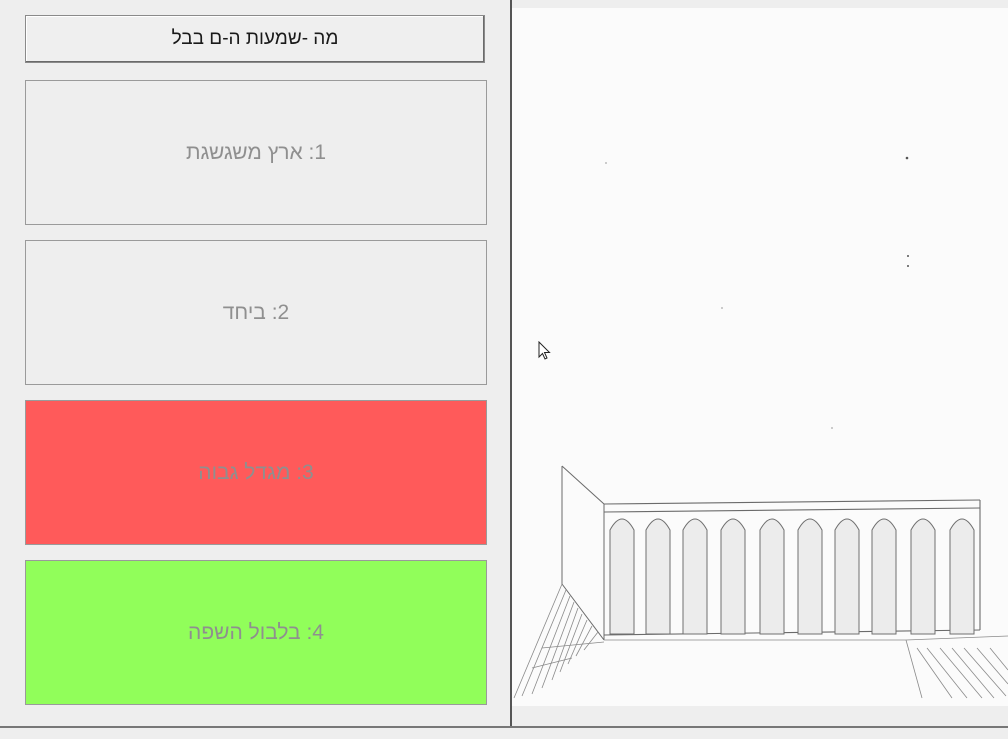 The height and width of the screenshot is (739, 1008). What do you see at coordinates (504, 733) in the screenshot?
I see `bottom-strip` at bounding box center [504, 733].